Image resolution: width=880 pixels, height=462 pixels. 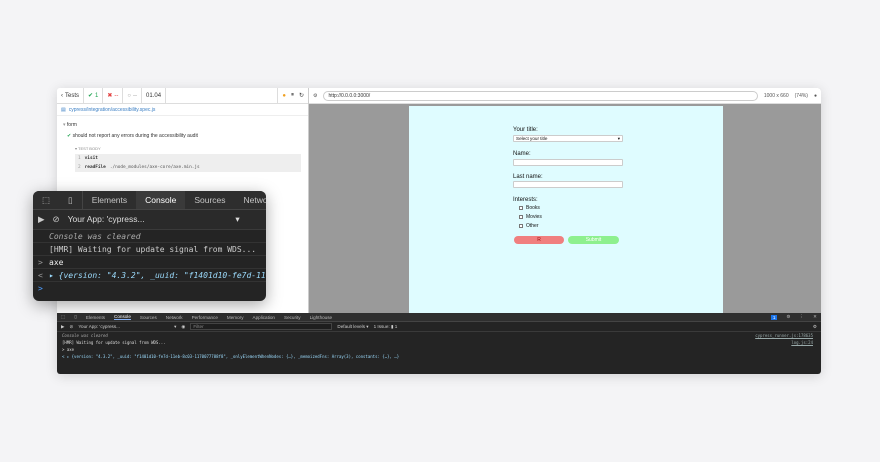 What do you see at coordinates (40, 275) in the screenshot?
I see `line-marker: <` at bounding box center [40, 275].